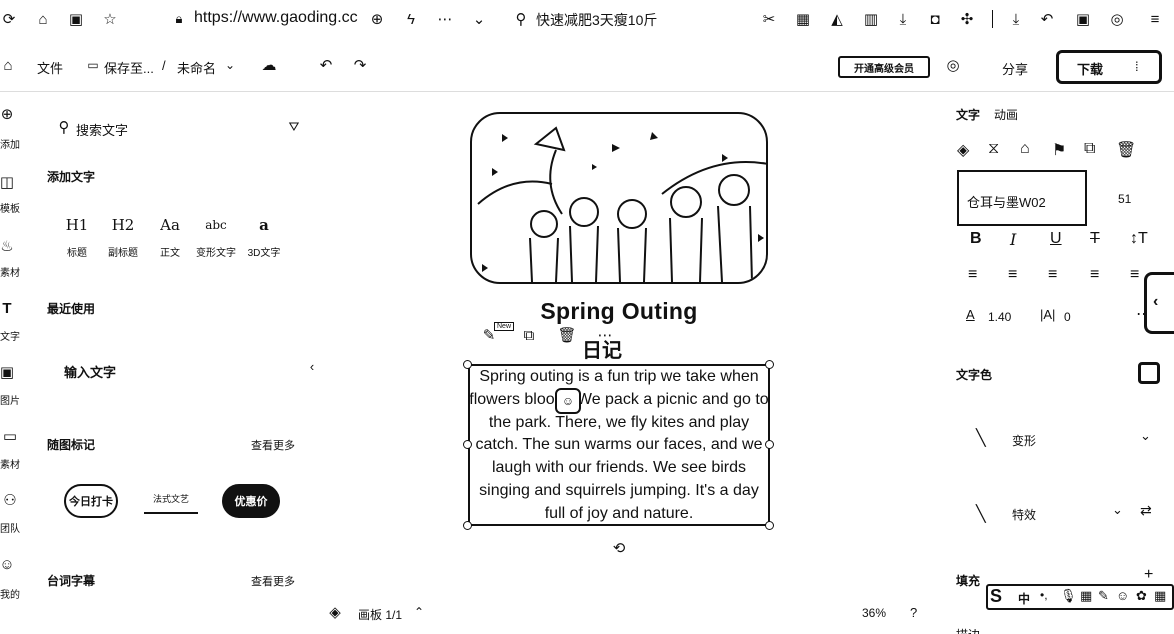  What do you see at coordinates (411, 19) in the screenshot?
I see `flash-icon: ϟ` at bounding box center [411, 19].